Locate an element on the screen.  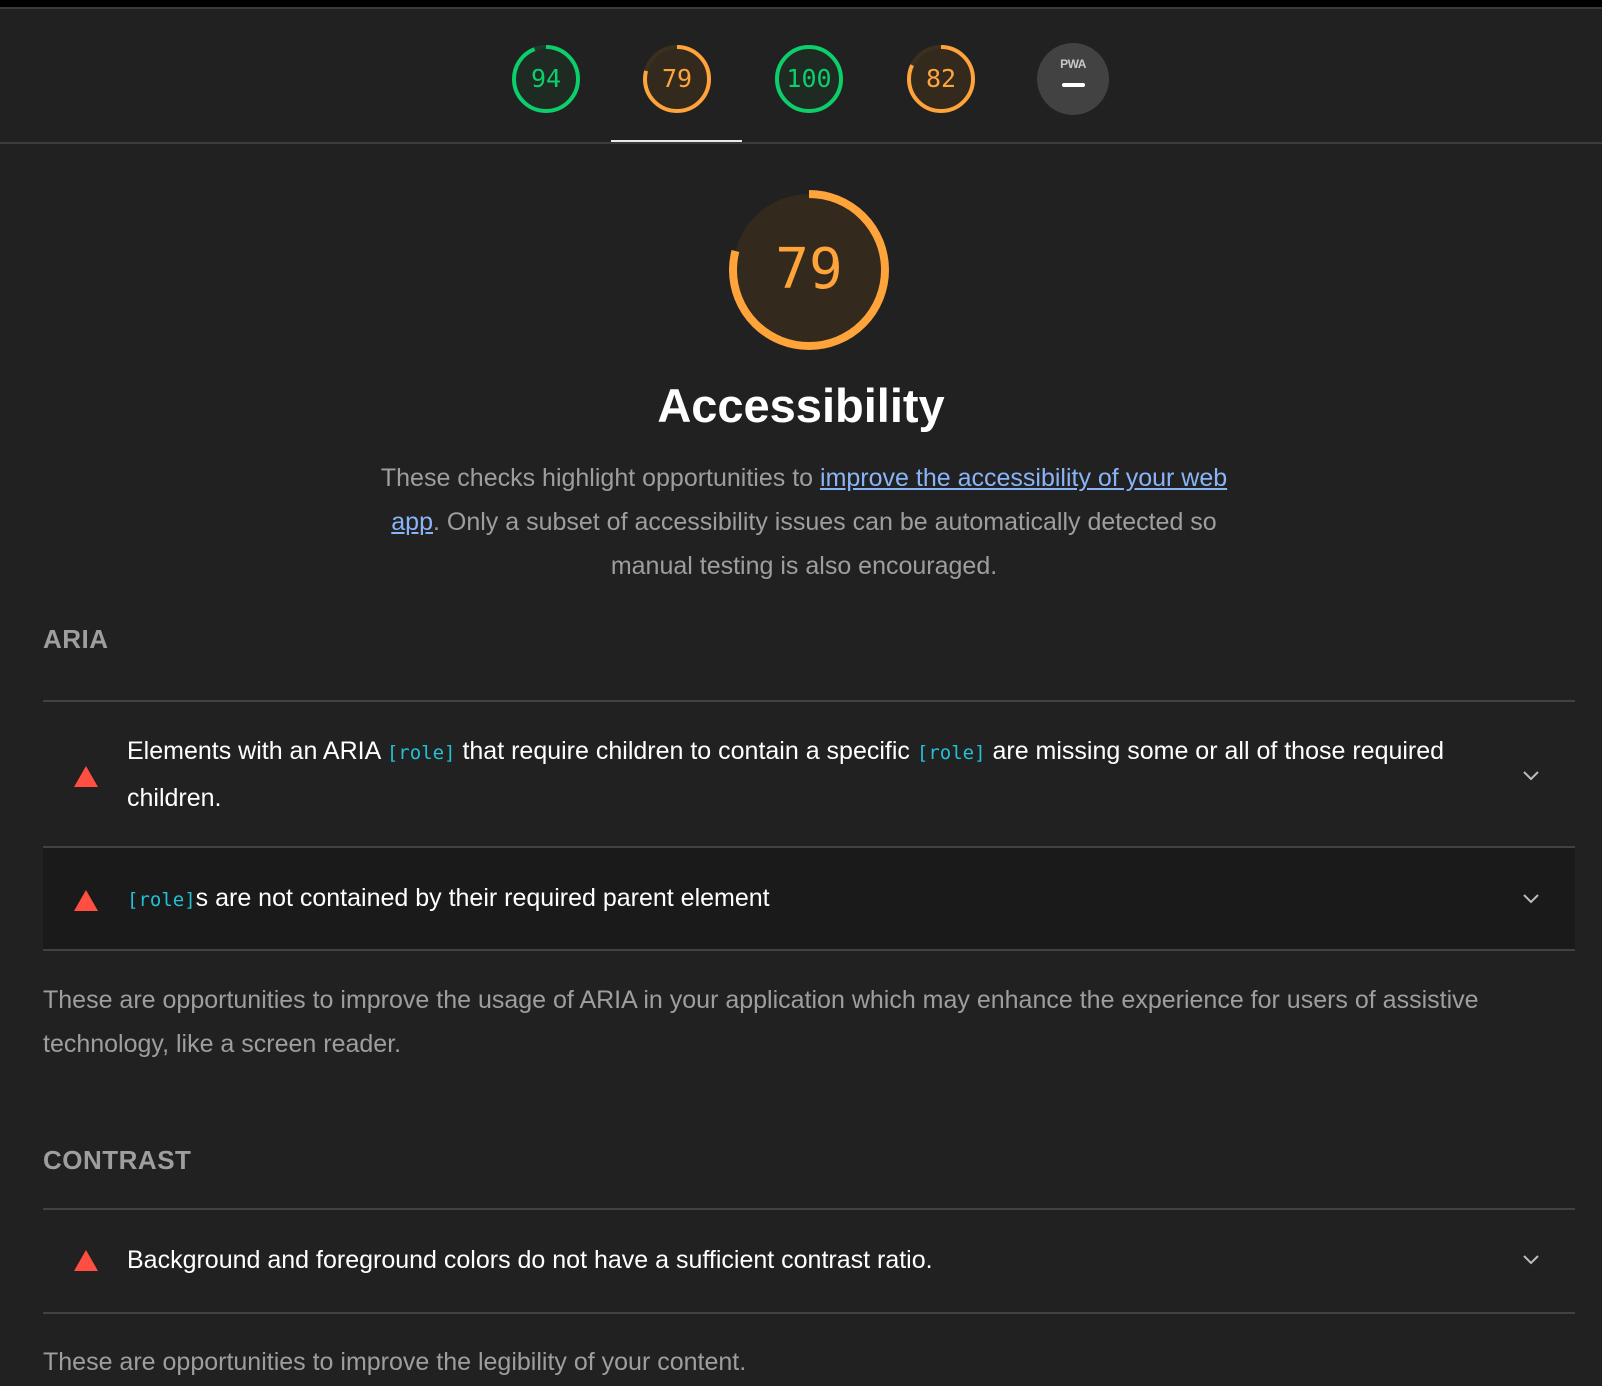
gauge-seo: 82 is located at coordinates (941, 79).